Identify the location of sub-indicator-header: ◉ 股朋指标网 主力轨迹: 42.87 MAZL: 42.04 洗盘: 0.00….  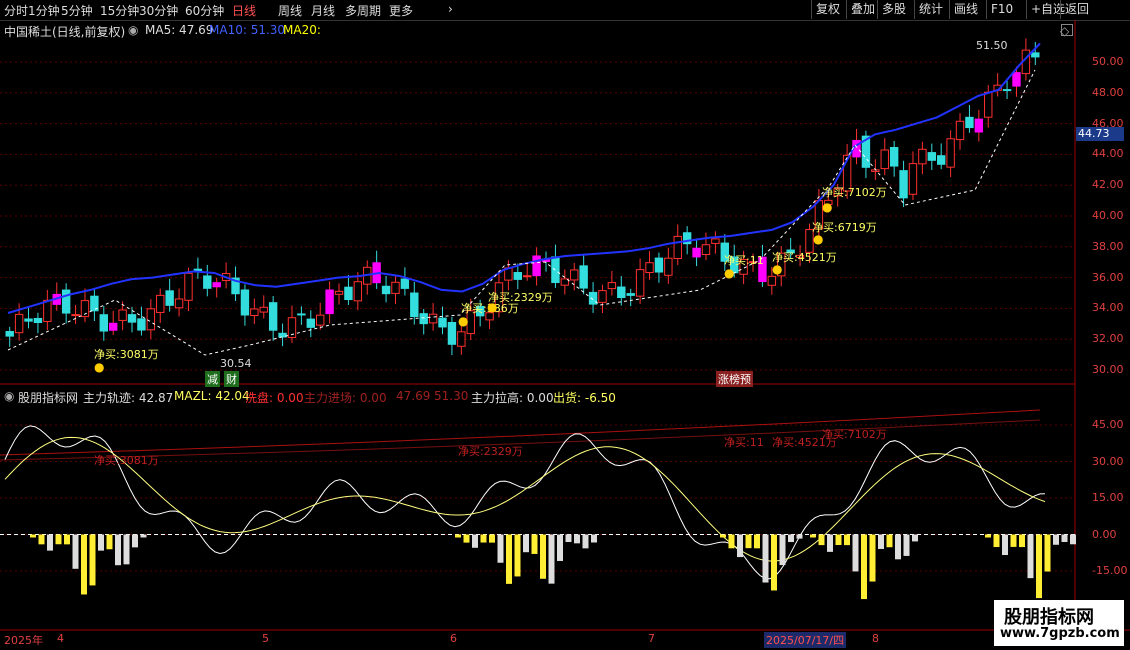
(537, 396).